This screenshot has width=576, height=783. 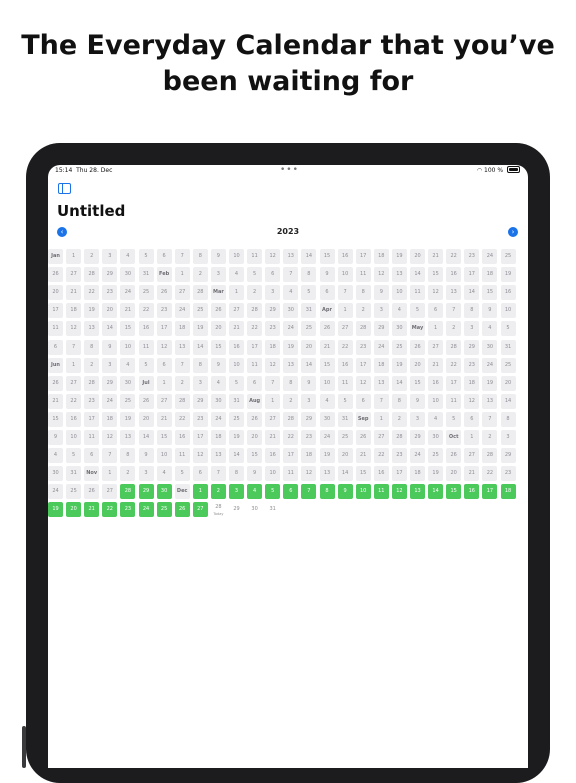 What do you see at coordinates (200, 347) in the screenshot?
I see `day-cell: 14` at bounding box center [200, 347].